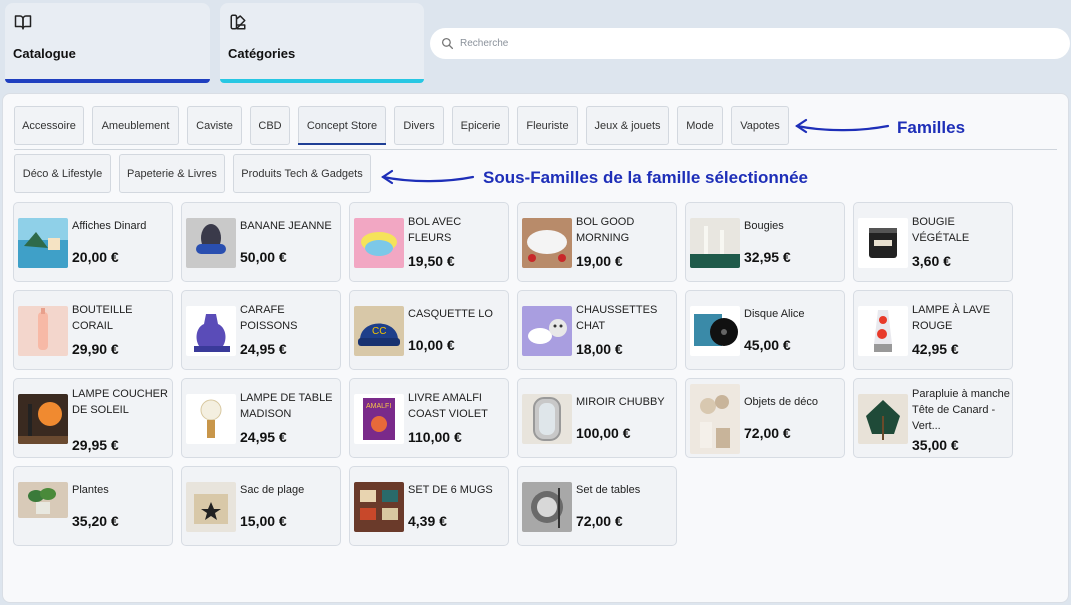  I want to click on product-card: CC CASQUETTE LO 10,00 €, so click(429, 330).